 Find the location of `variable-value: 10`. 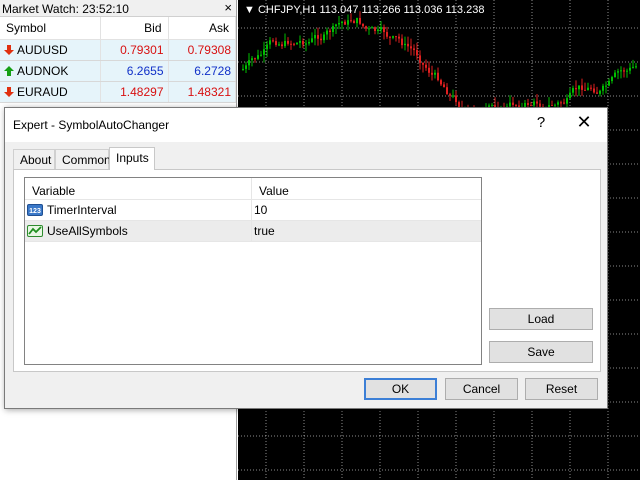

variable-value: 10 is located at coordinates (259, 210).